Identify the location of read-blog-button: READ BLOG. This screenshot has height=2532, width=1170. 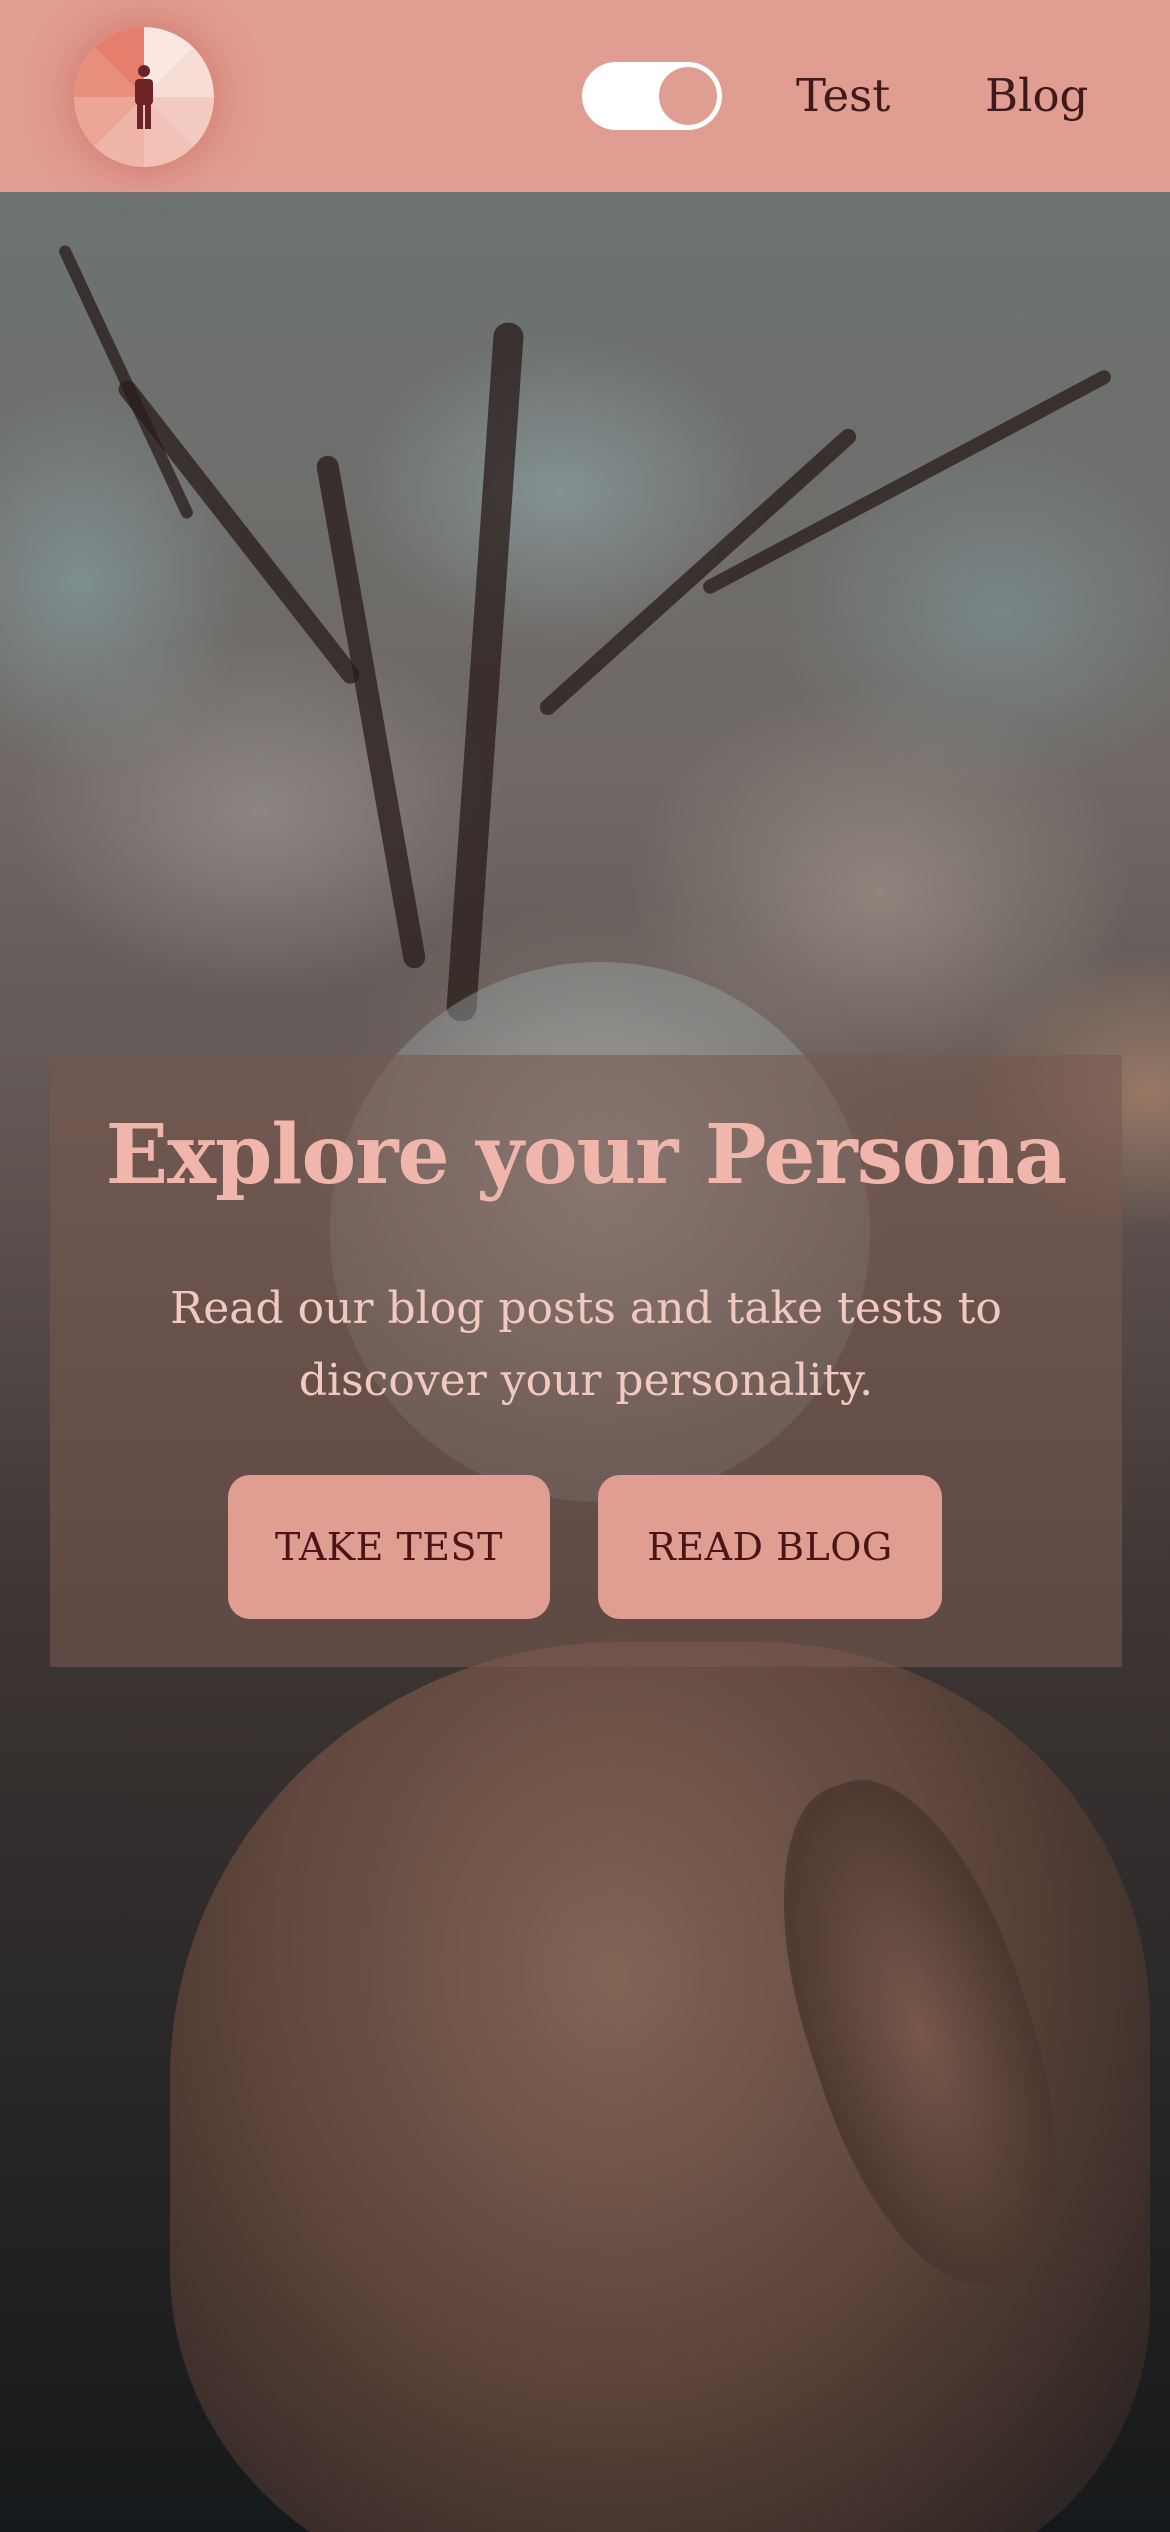
(770, 1547).